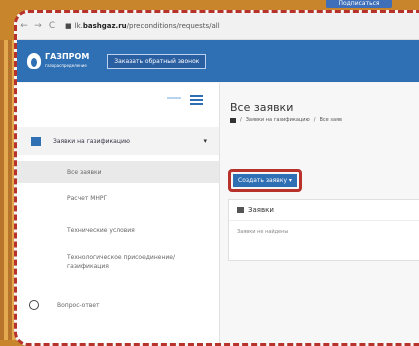  I want to click on sidebar-item-requests: Заявки на газификацию ▾, so click(118, 141).